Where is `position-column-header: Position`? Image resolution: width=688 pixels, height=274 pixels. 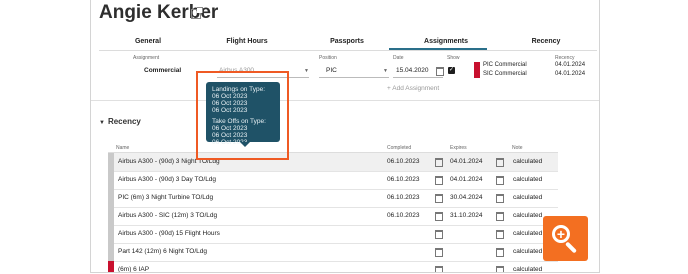
position-column-header: Position is located at coordinates (328, 58).